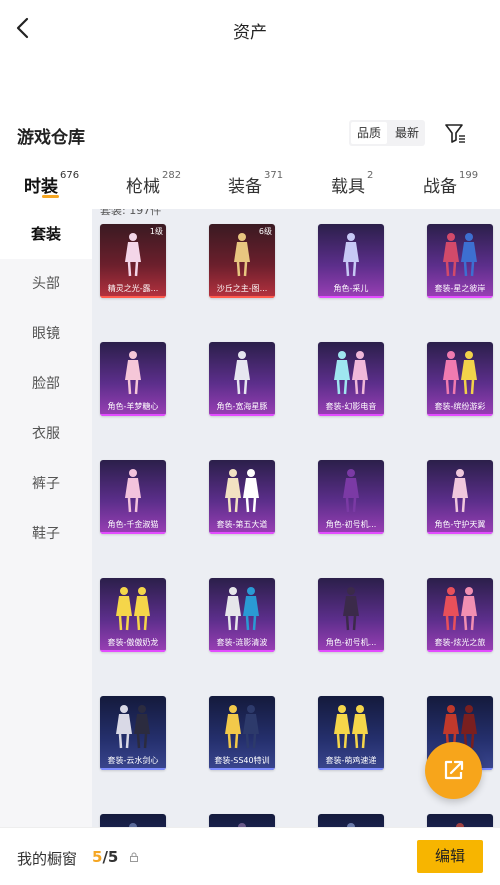 The image size is (500, 885). I want to click on sidebar-item-sets: 套装, so click(46, 234).